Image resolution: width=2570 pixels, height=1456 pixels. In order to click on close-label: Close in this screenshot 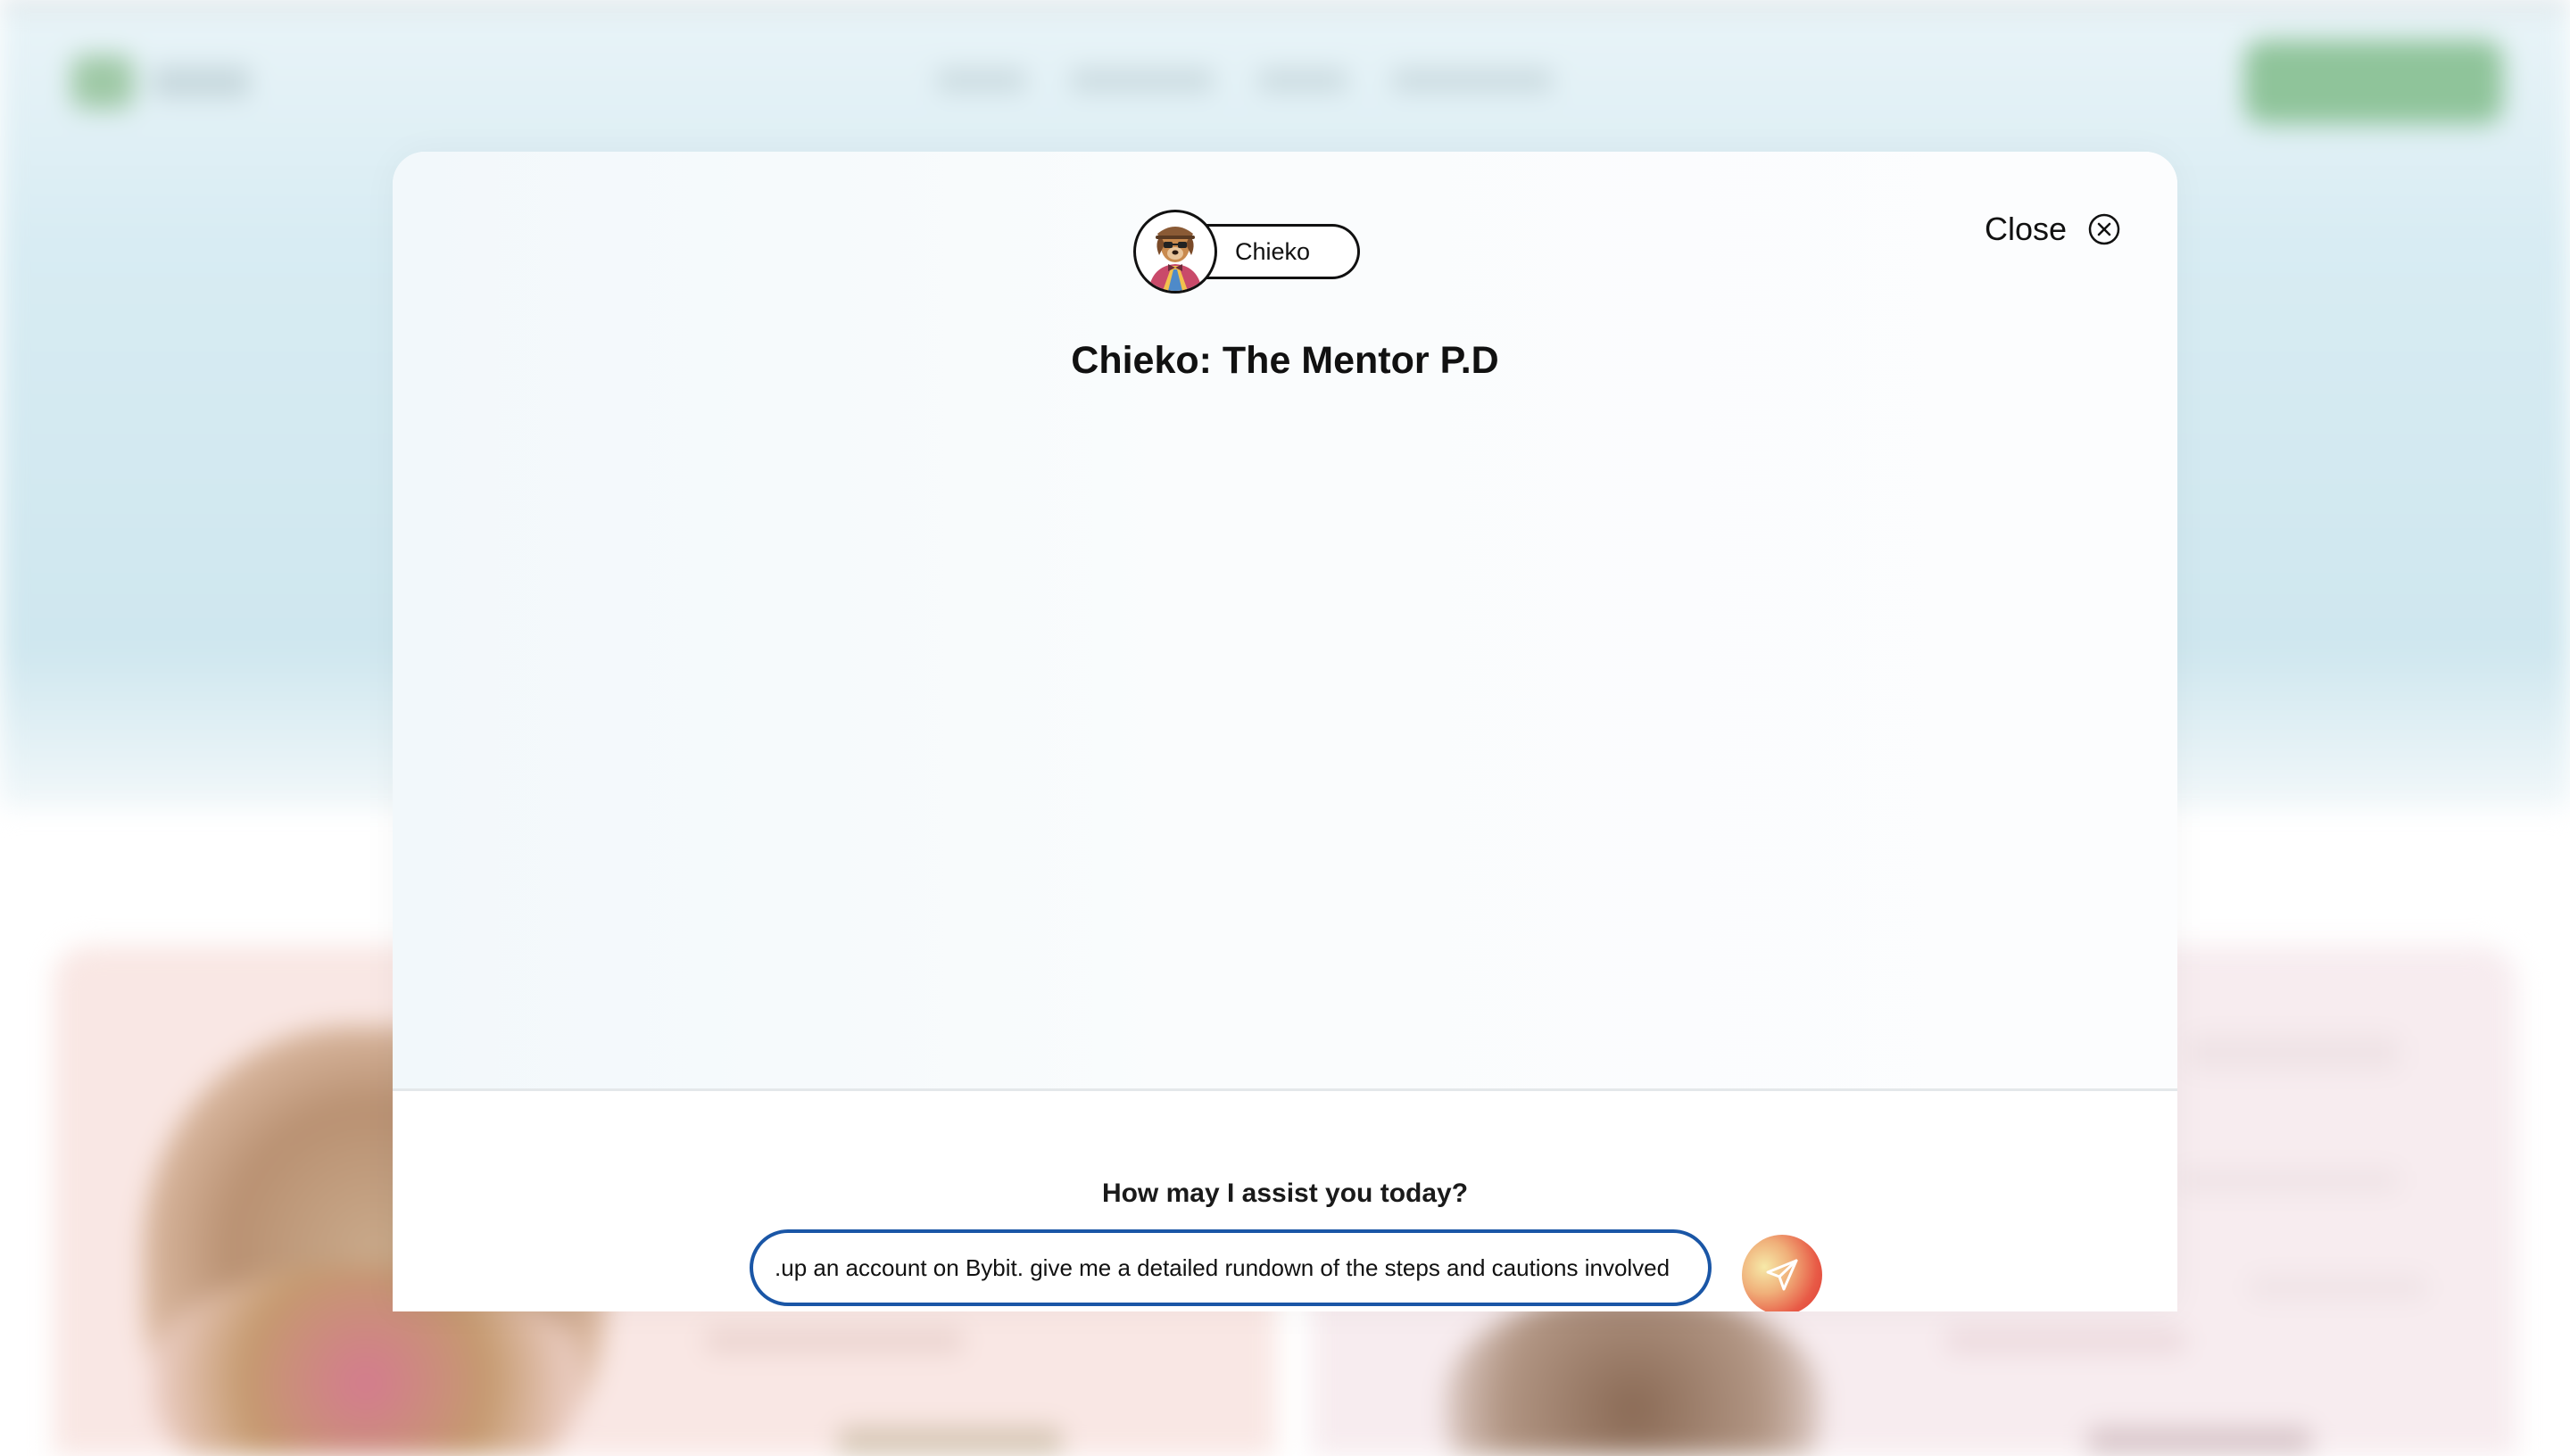, I will do `click(2025, 229)`.